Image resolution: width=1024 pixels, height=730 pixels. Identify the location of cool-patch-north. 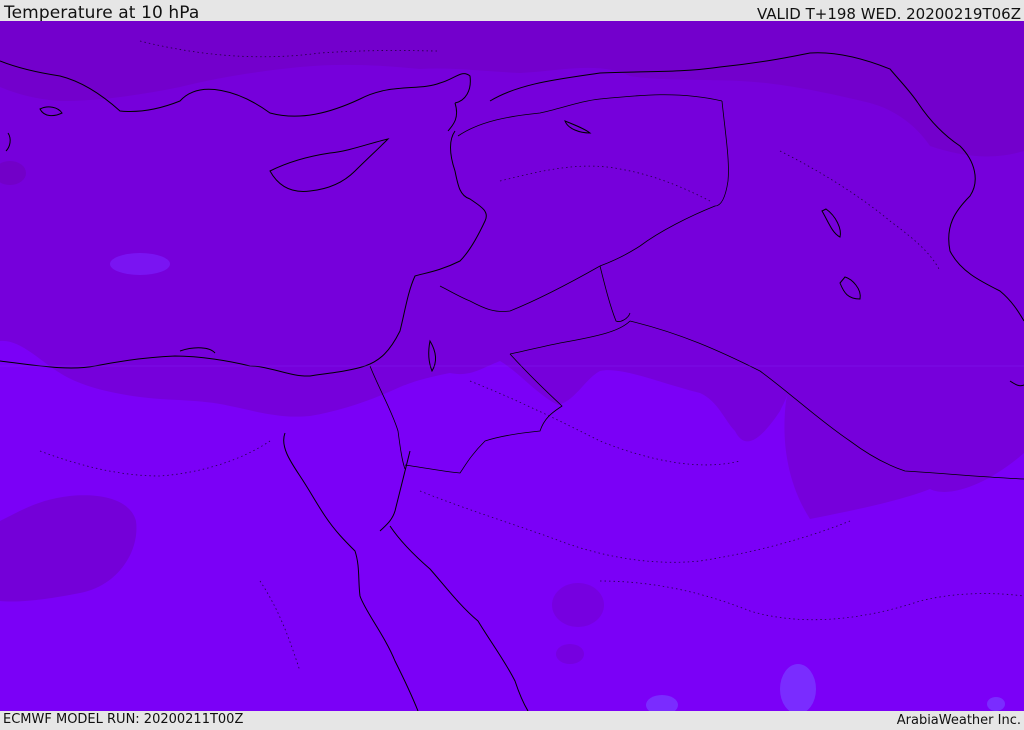
(140, 264).